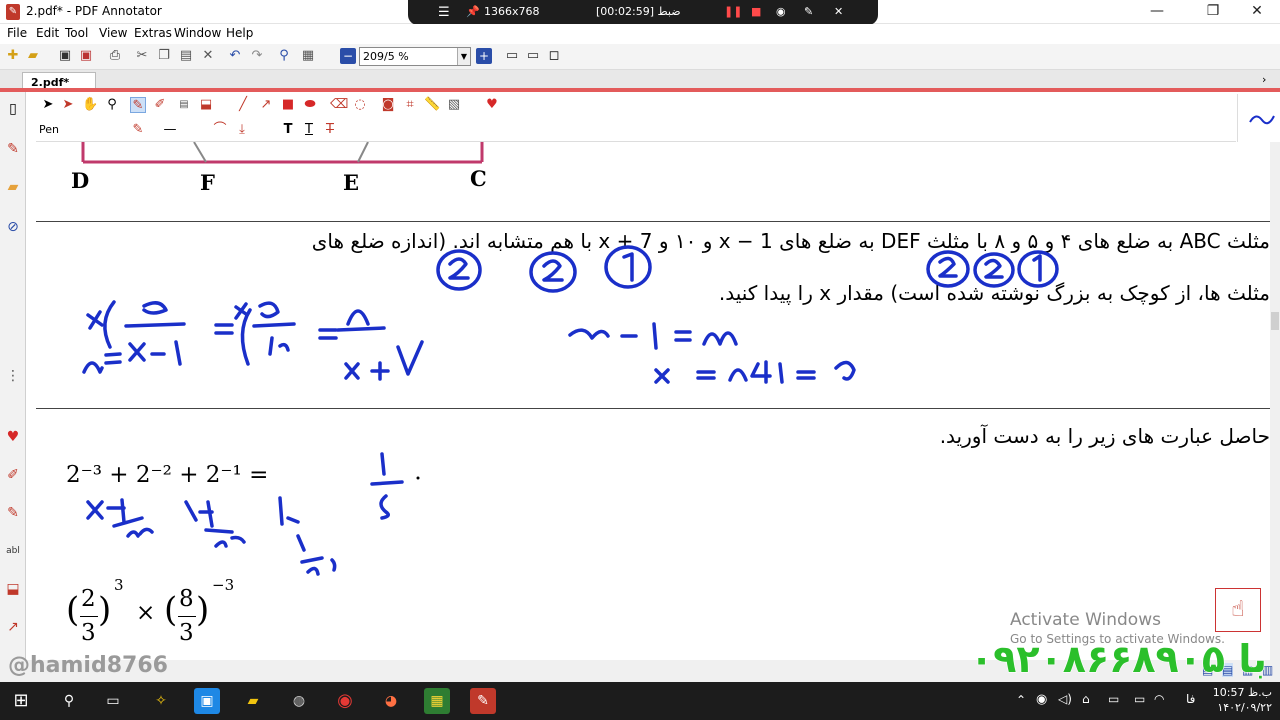 The image size is (1280, 720). What do you see at coordinates (1157, 12) in the screenshot?
I see `minimize-button: —` at bounding box center [1157, 12].